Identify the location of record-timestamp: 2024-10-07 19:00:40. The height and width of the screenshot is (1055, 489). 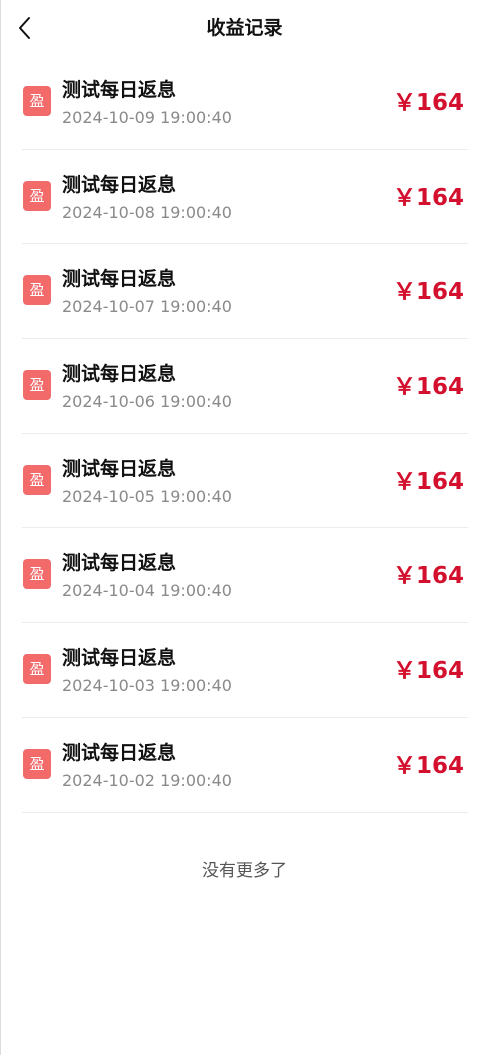
(147, 307).